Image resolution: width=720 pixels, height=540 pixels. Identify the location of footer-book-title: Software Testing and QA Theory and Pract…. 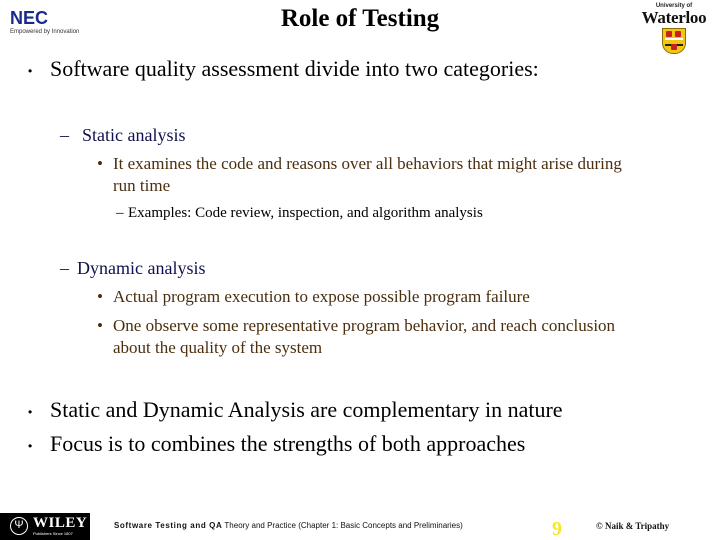
(288, 525).